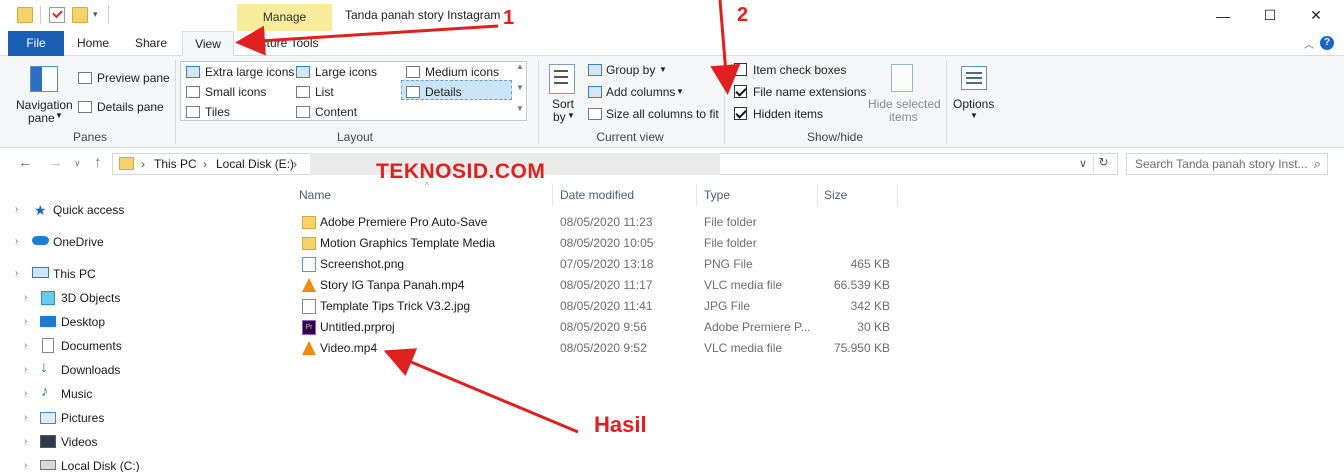 Image resolution: width=1344 pixels, height=472 pixels. What do you see at coordinates (520, 87) in the screenshot?
I see `scroll-down-icon: ▼` at bounding box center [520, 87].